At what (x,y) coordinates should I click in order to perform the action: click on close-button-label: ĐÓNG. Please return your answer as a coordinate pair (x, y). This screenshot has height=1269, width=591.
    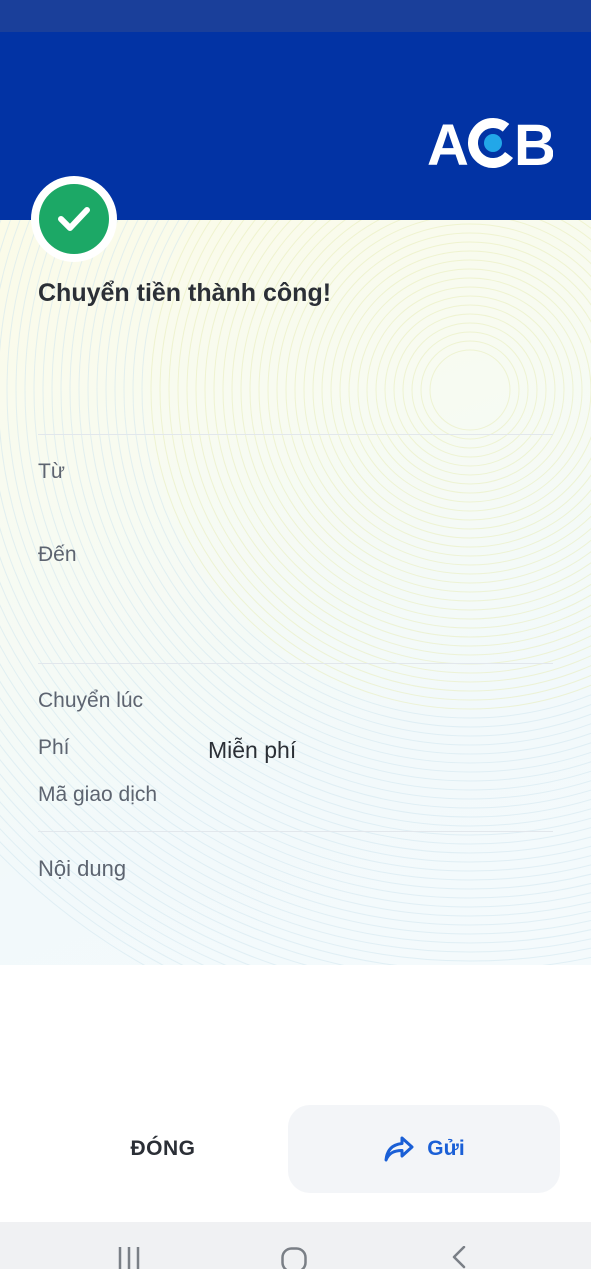
    Looking at the image, I should click on (163, 1148).